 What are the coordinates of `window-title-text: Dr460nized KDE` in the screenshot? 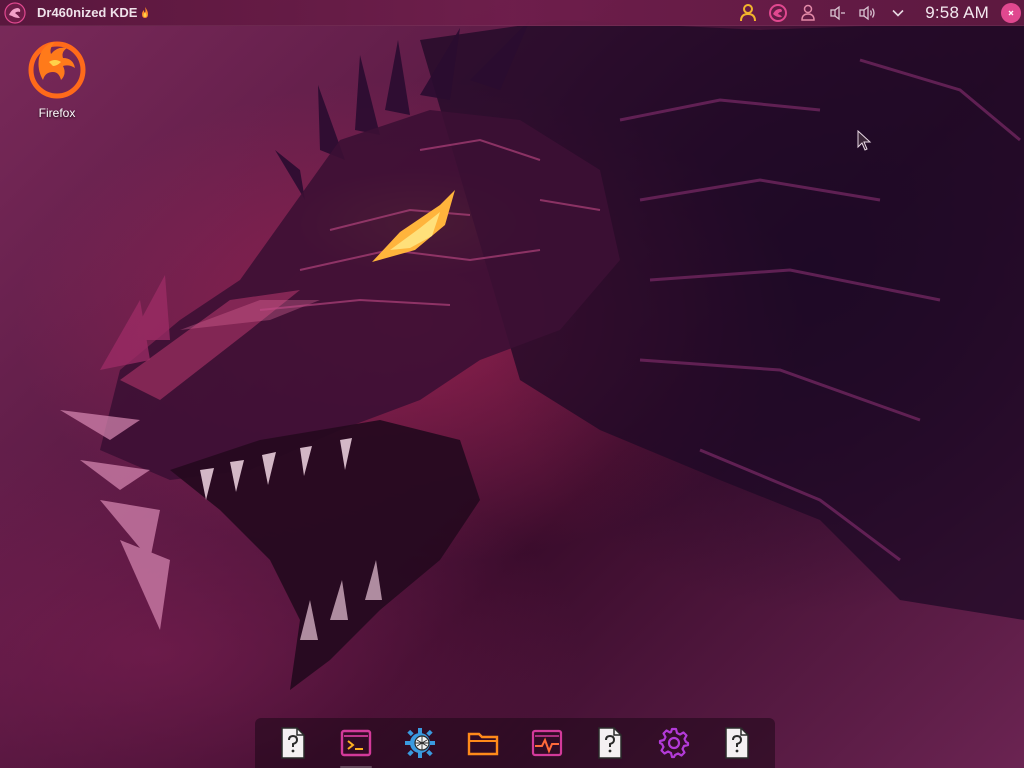 It's located at (87, 12).